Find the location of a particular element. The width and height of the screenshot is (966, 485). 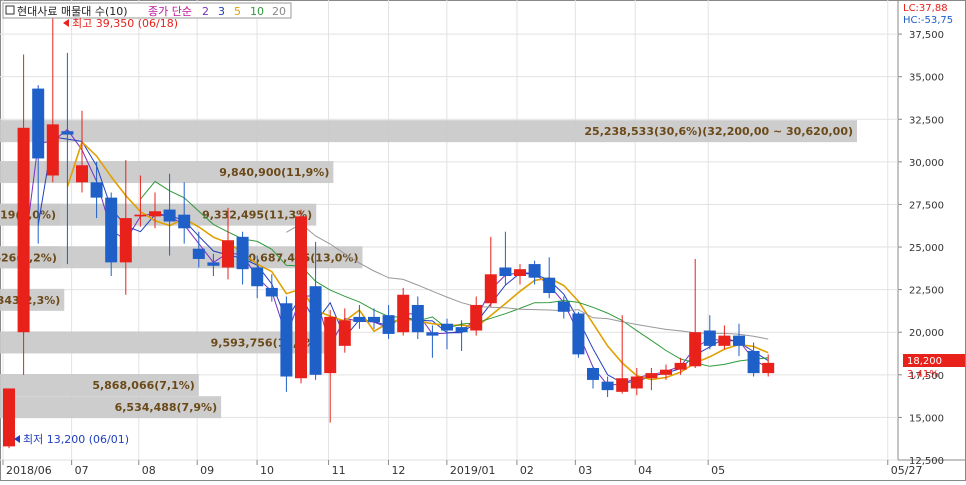

x-tick-label: 10 is located at coordinates (267, 470).